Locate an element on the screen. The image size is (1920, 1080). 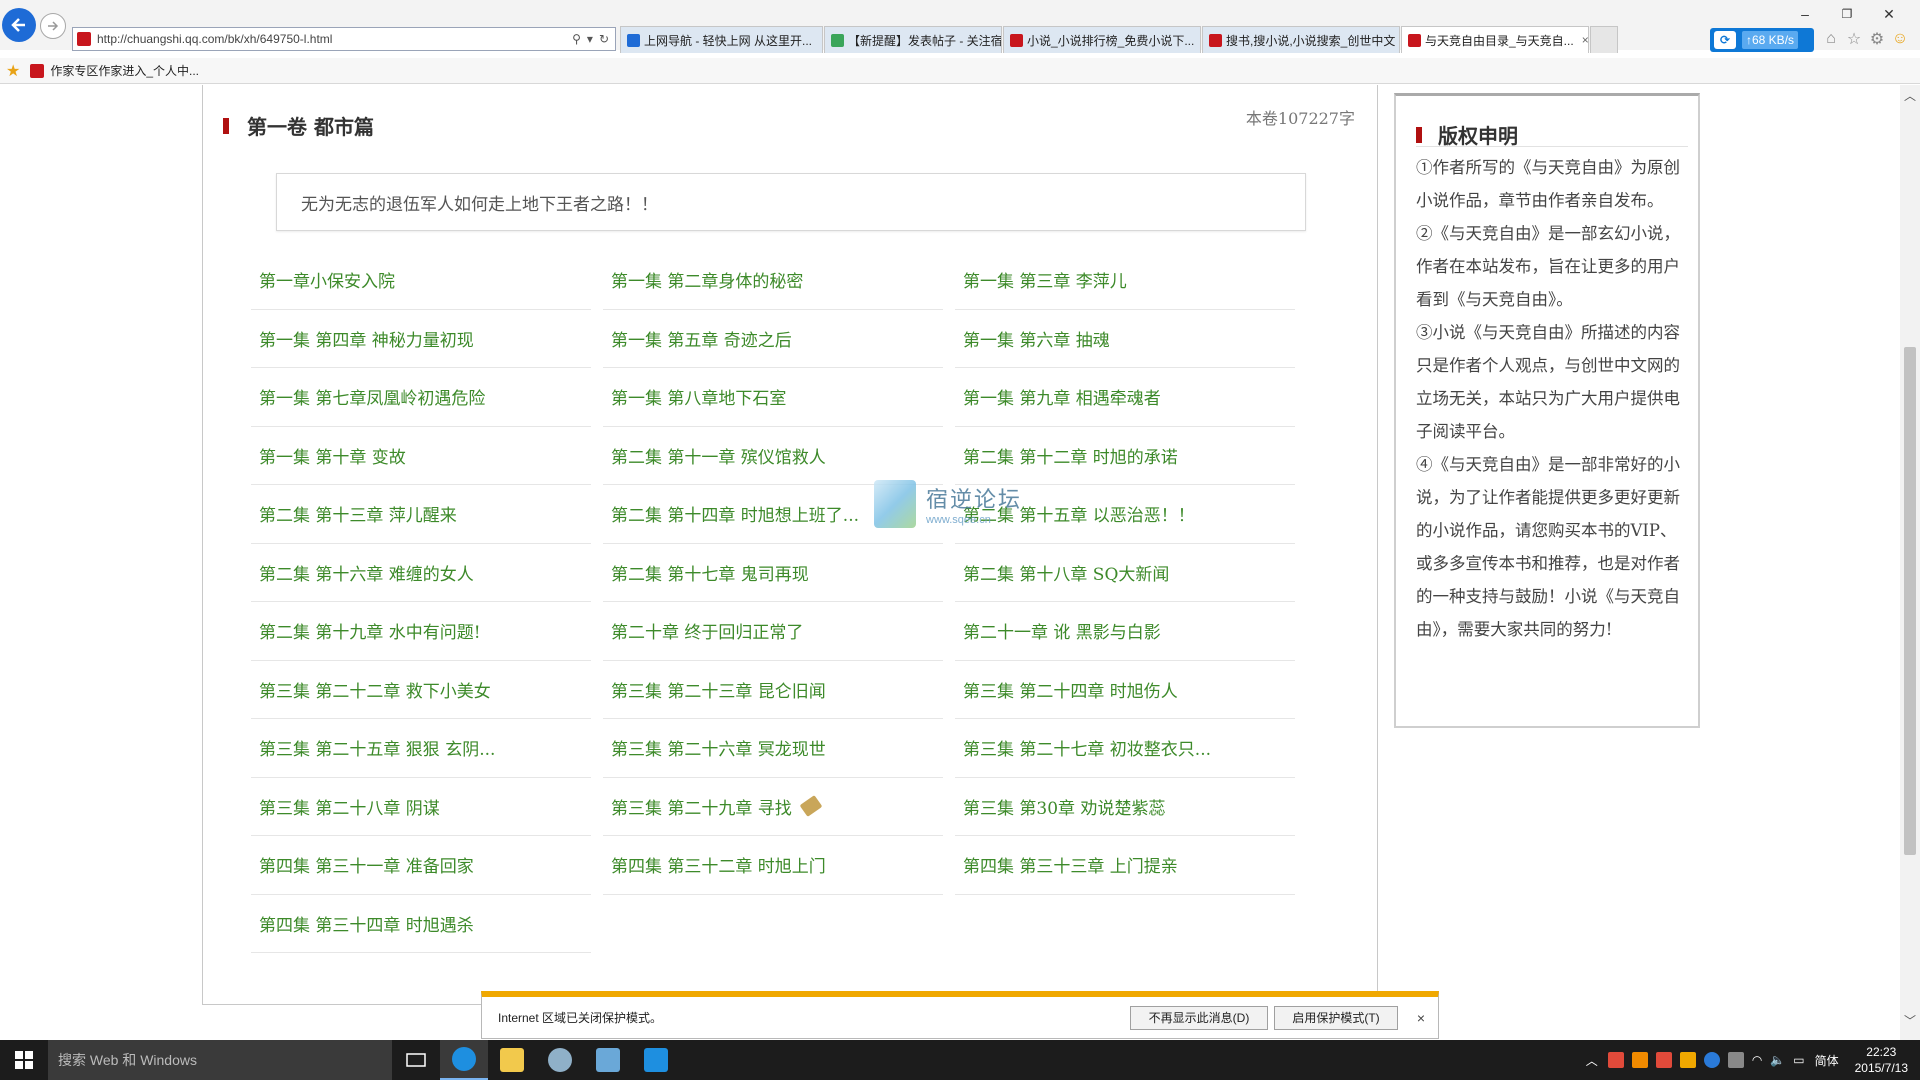
scroll-up-icon: ︿ is located at coordinates (1910, 95).